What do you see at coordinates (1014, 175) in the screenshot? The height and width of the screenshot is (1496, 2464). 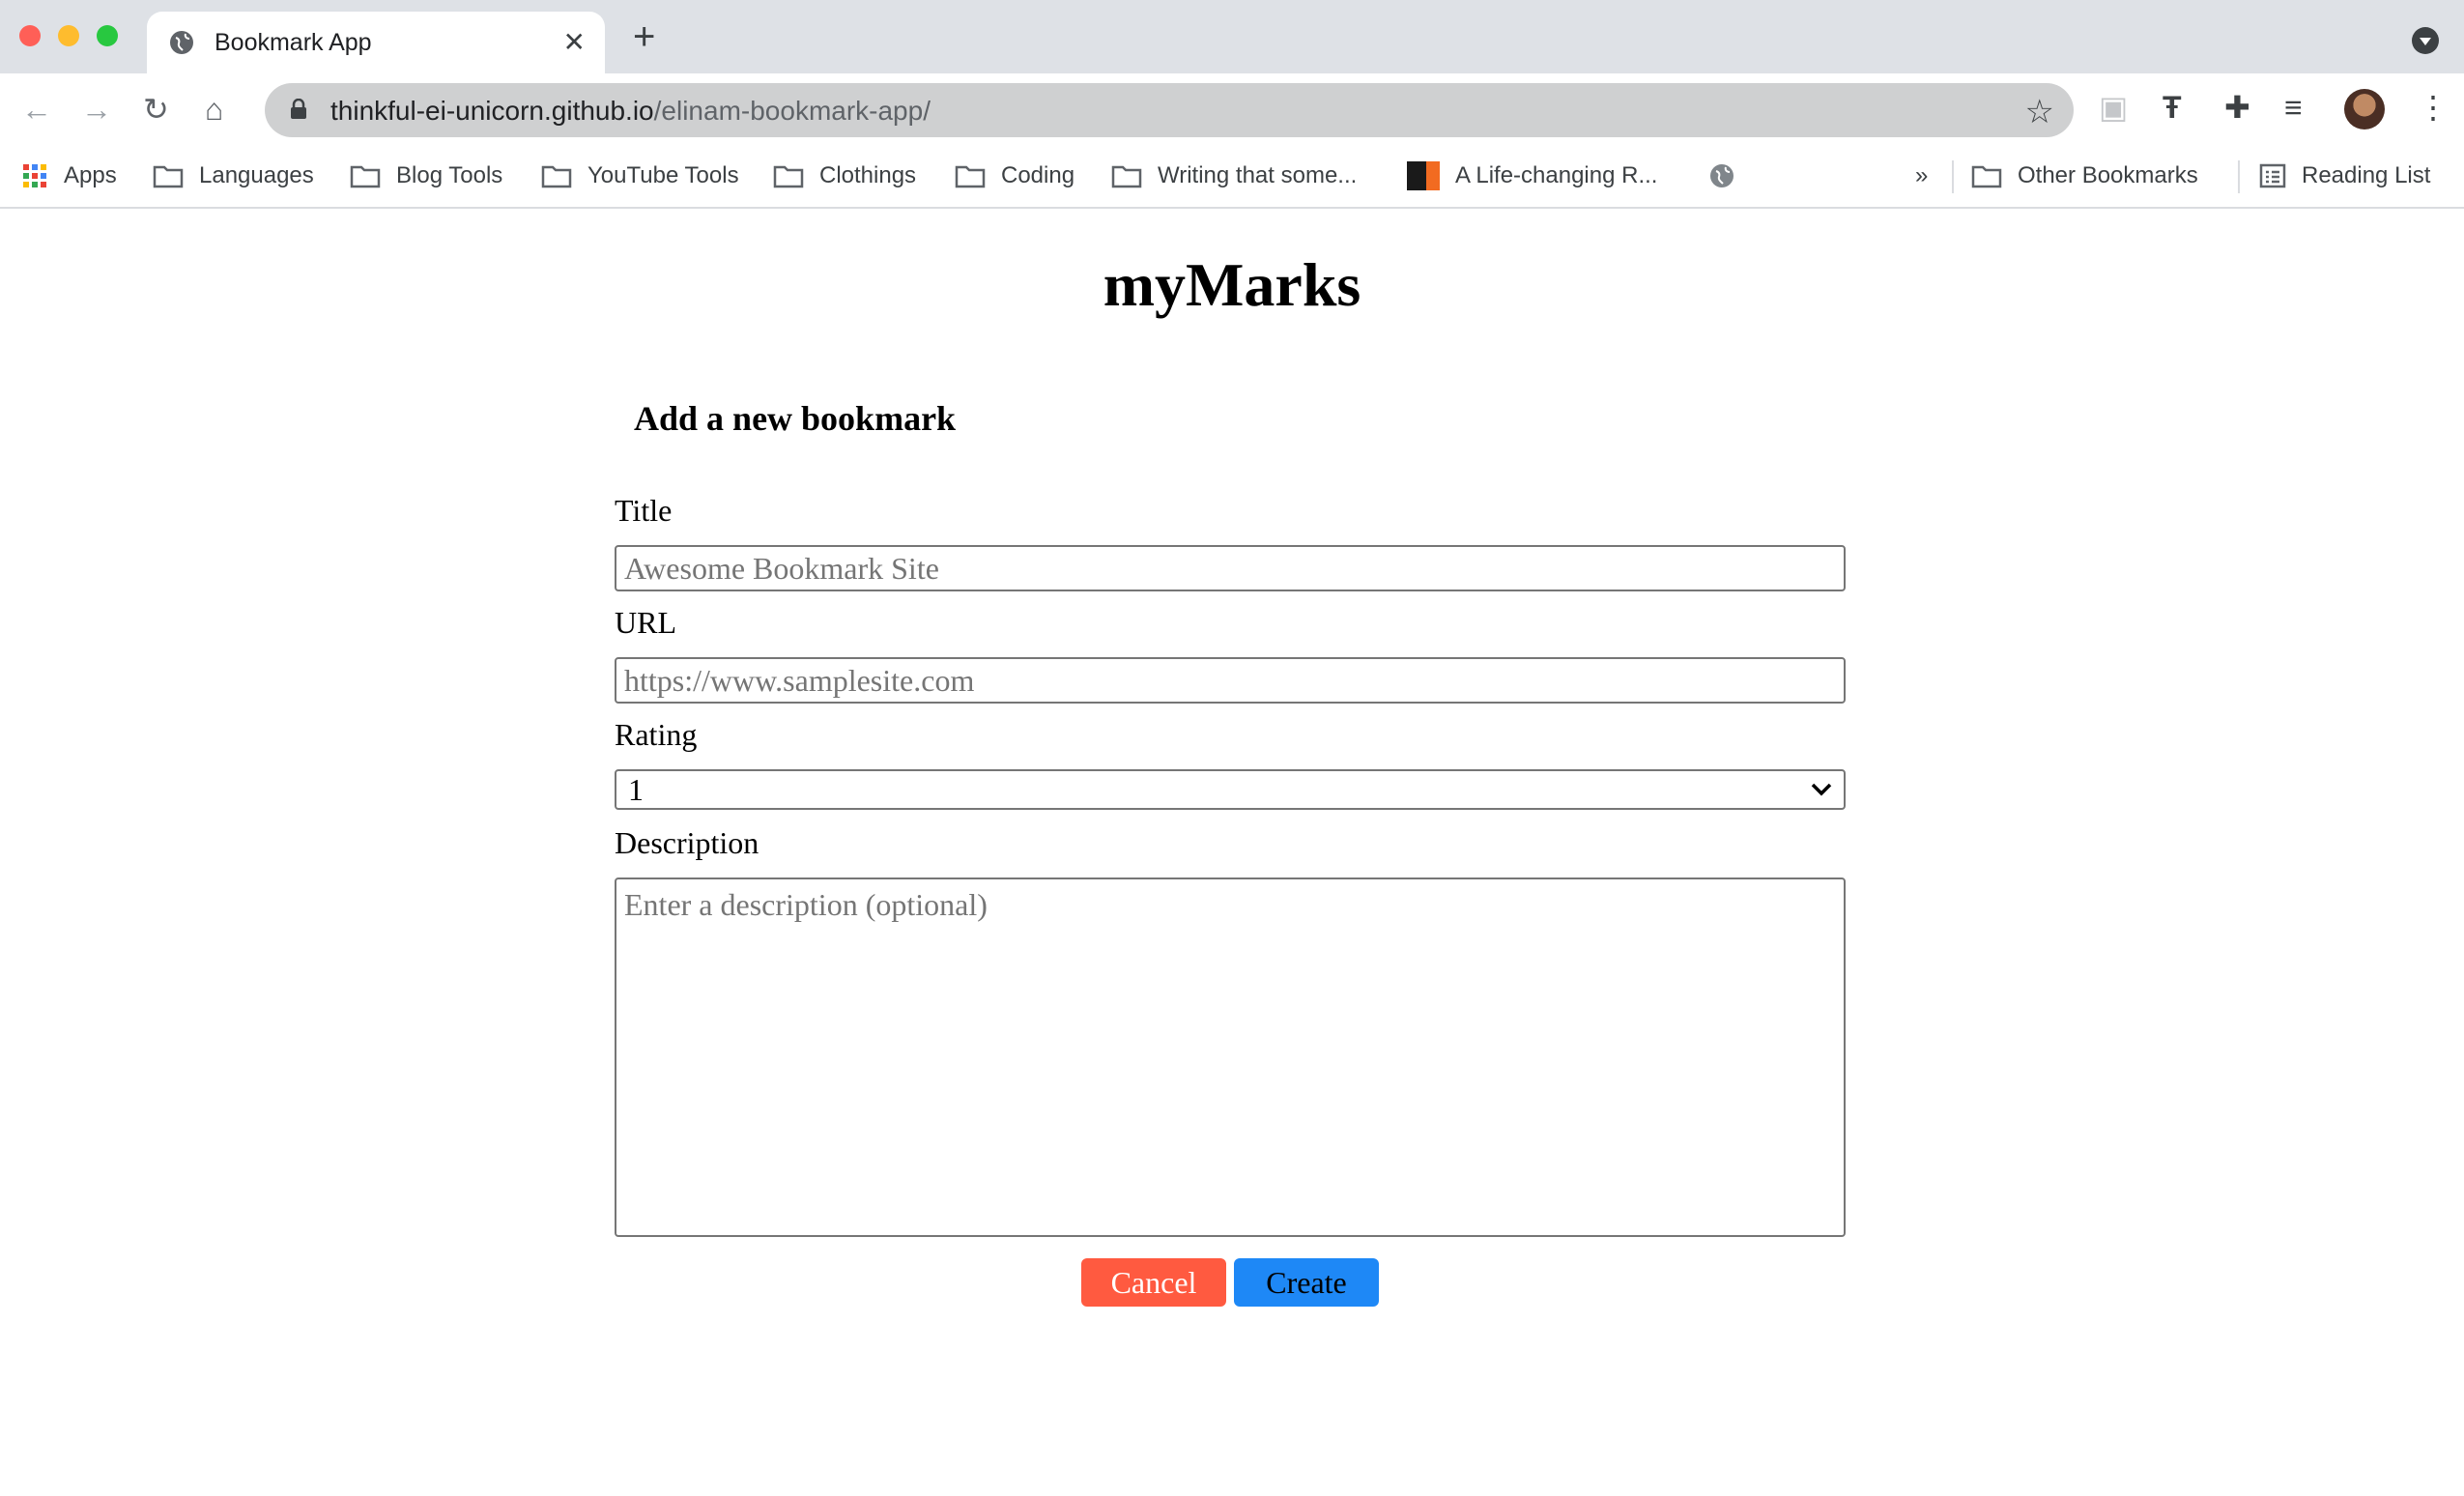 I see `bookmark-folder-coding: Coding` at bounding box center [1014, 175].